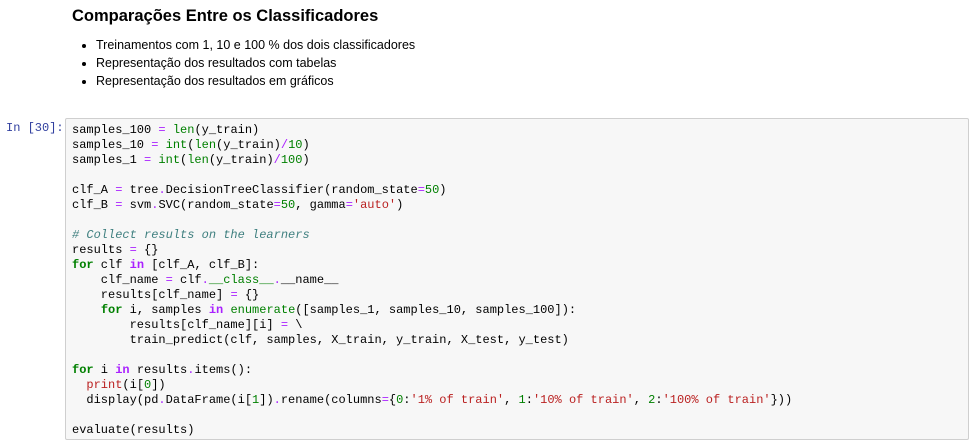 The image size is (979, 447). I want to click on code-token: display(pd, so click(115, 400).